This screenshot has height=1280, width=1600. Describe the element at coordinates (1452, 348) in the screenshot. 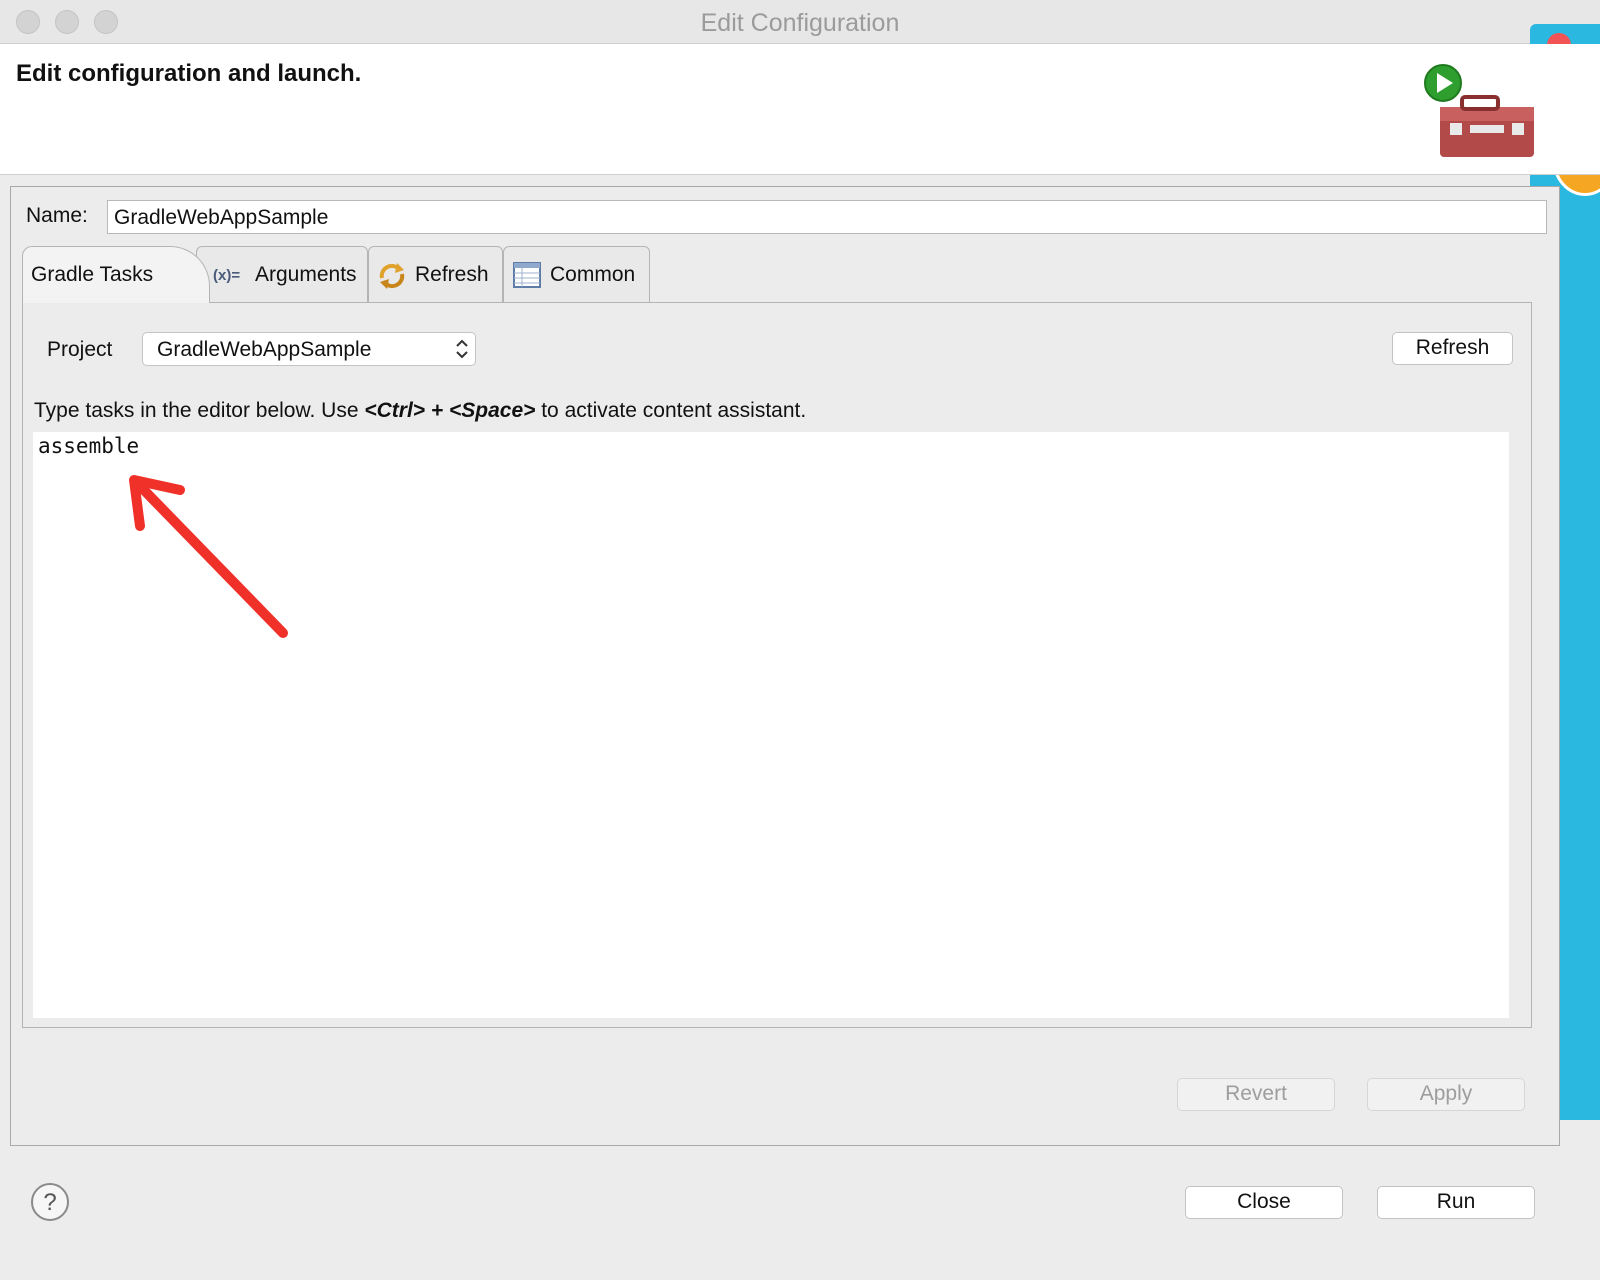

I see `refresh-project-button: Refresh` at that location.